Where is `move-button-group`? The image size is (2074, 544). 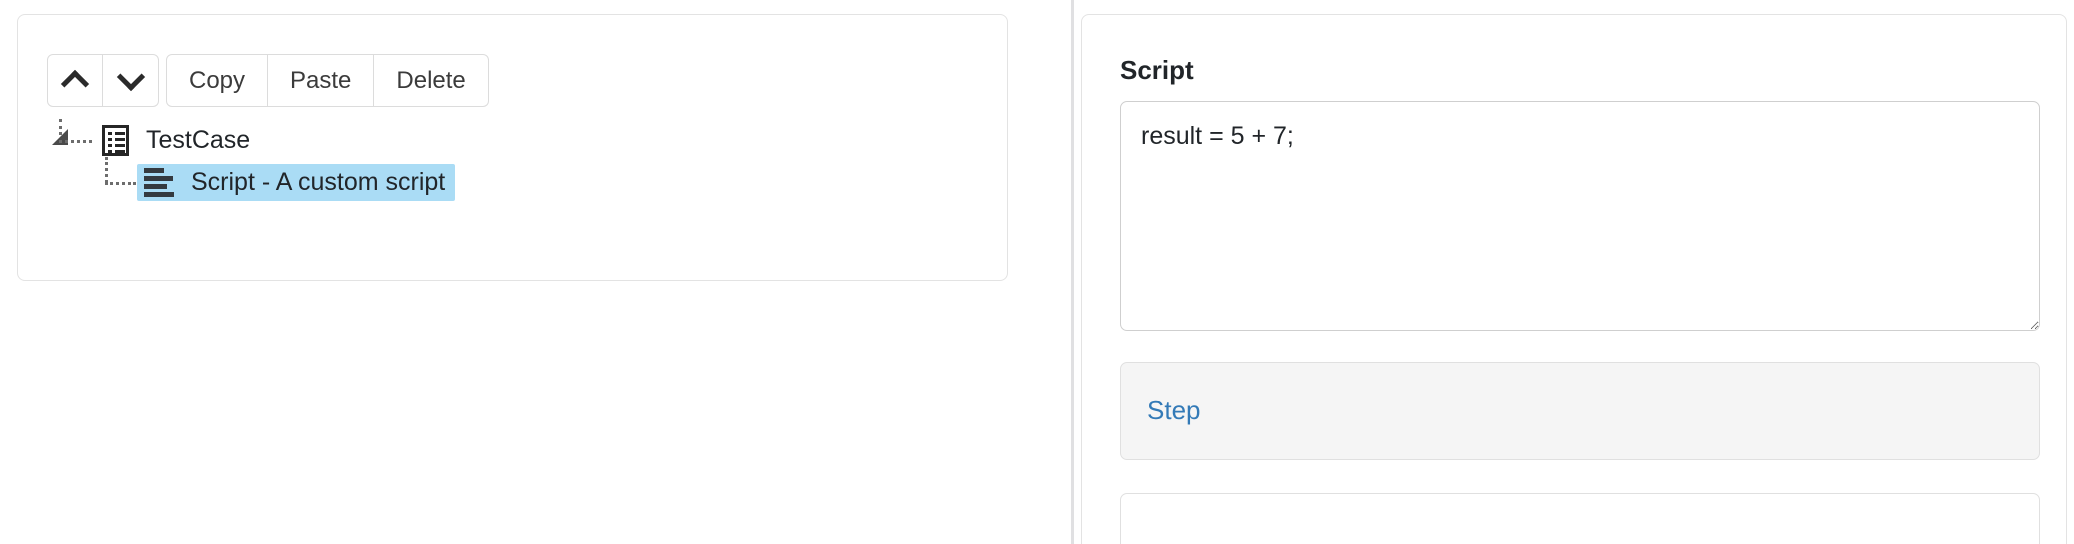
move-button-group is located at coordinates (103, 80).